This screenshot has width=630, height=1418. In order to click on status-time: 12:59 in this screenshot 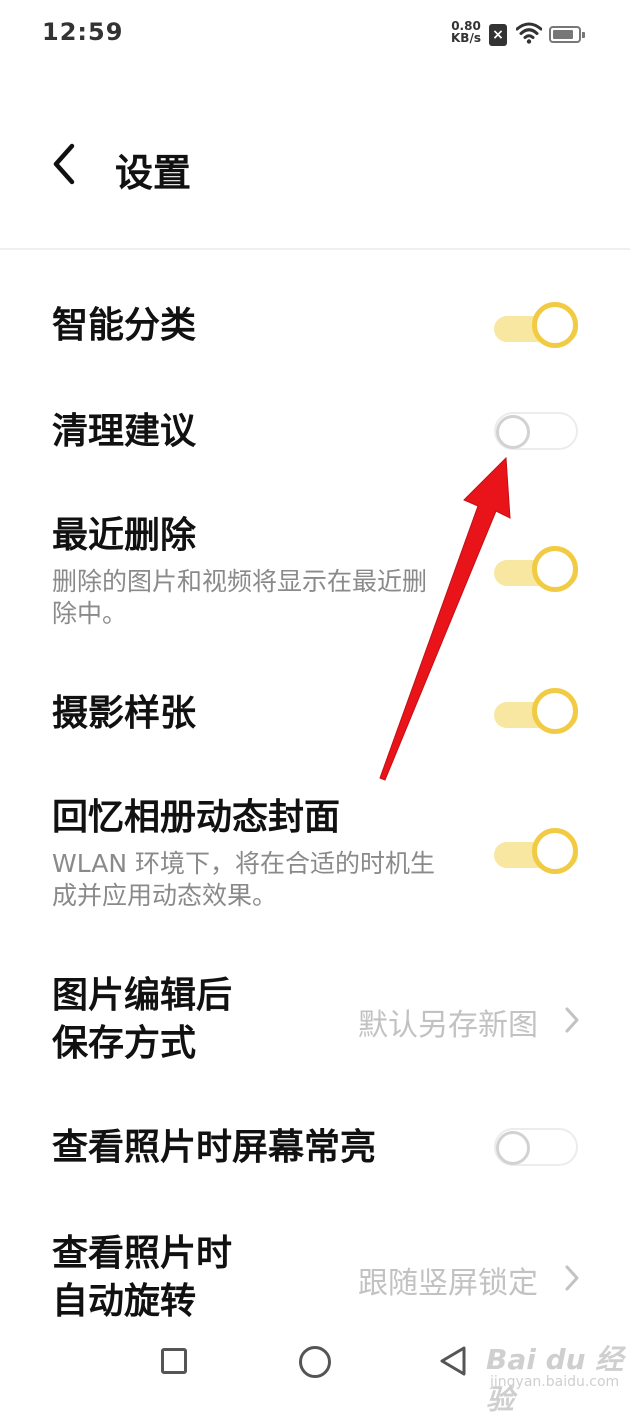, I will do `click(83, 32)`.